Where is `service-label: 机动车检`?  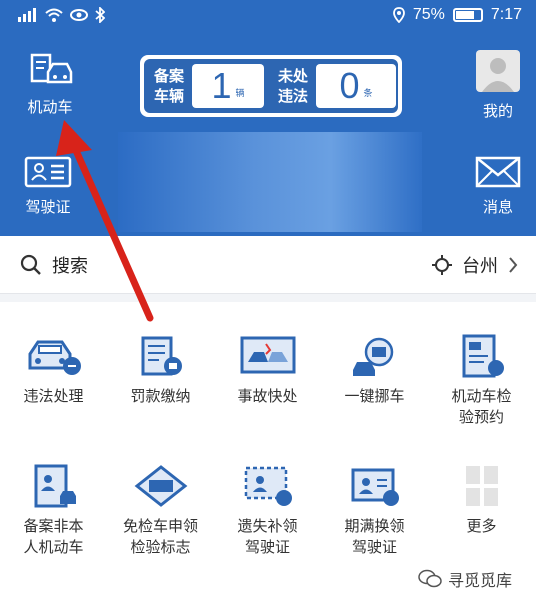 service-label: 机动车检 is located at coordinates (481, 396).